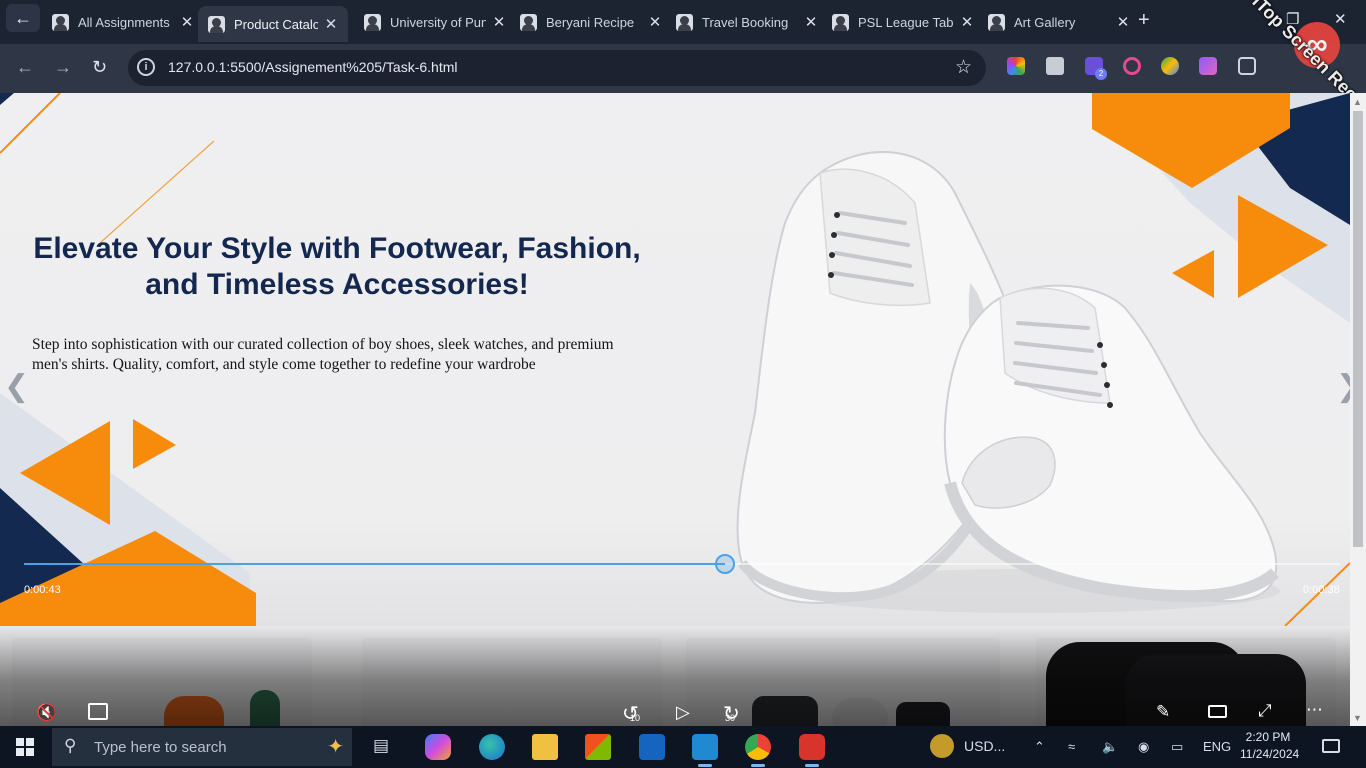 Image resolution: width=1366 pixels, height=768 pixels. What do you see at coordinates (1321, 590) in the screenshot?
I see `video-remaining-time: 0:00:38` at bounding box center [1321, 590].